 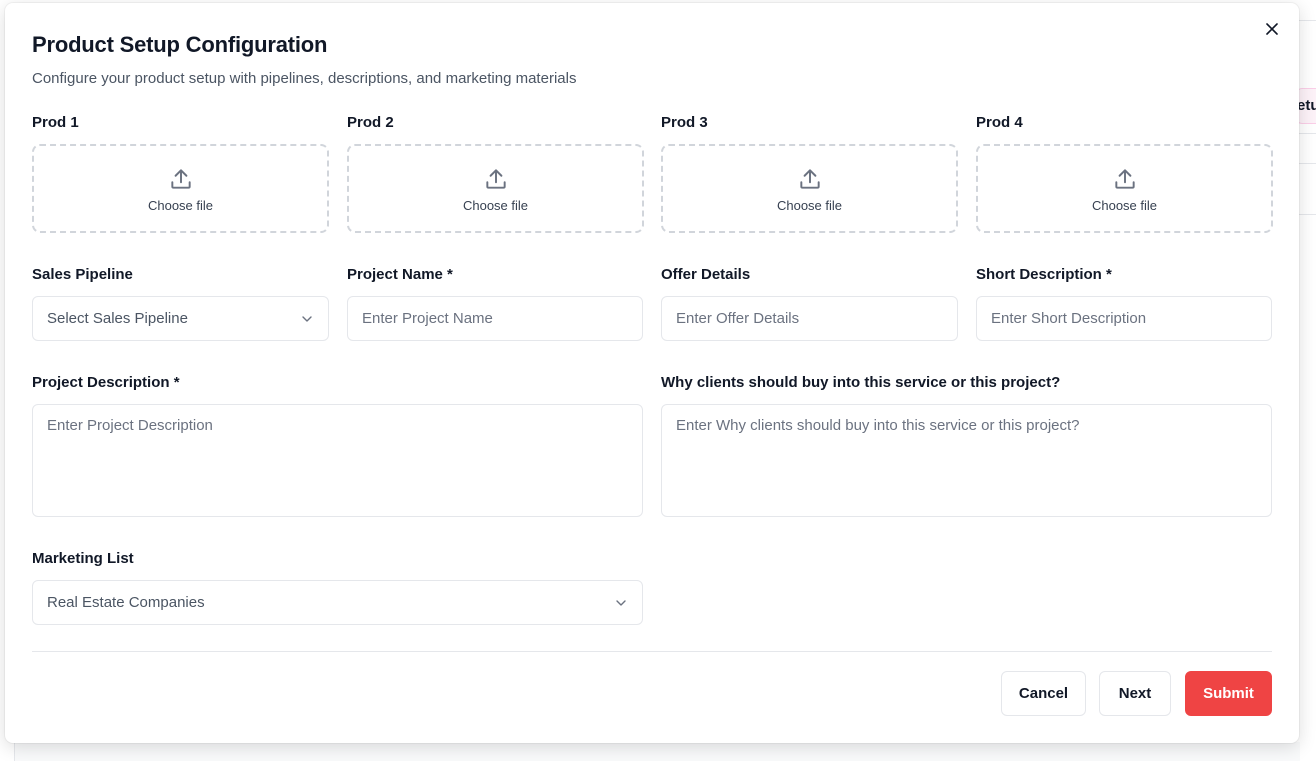 I want to click on prod-1-upload-button: Choose file, so click(x=180, y=188).